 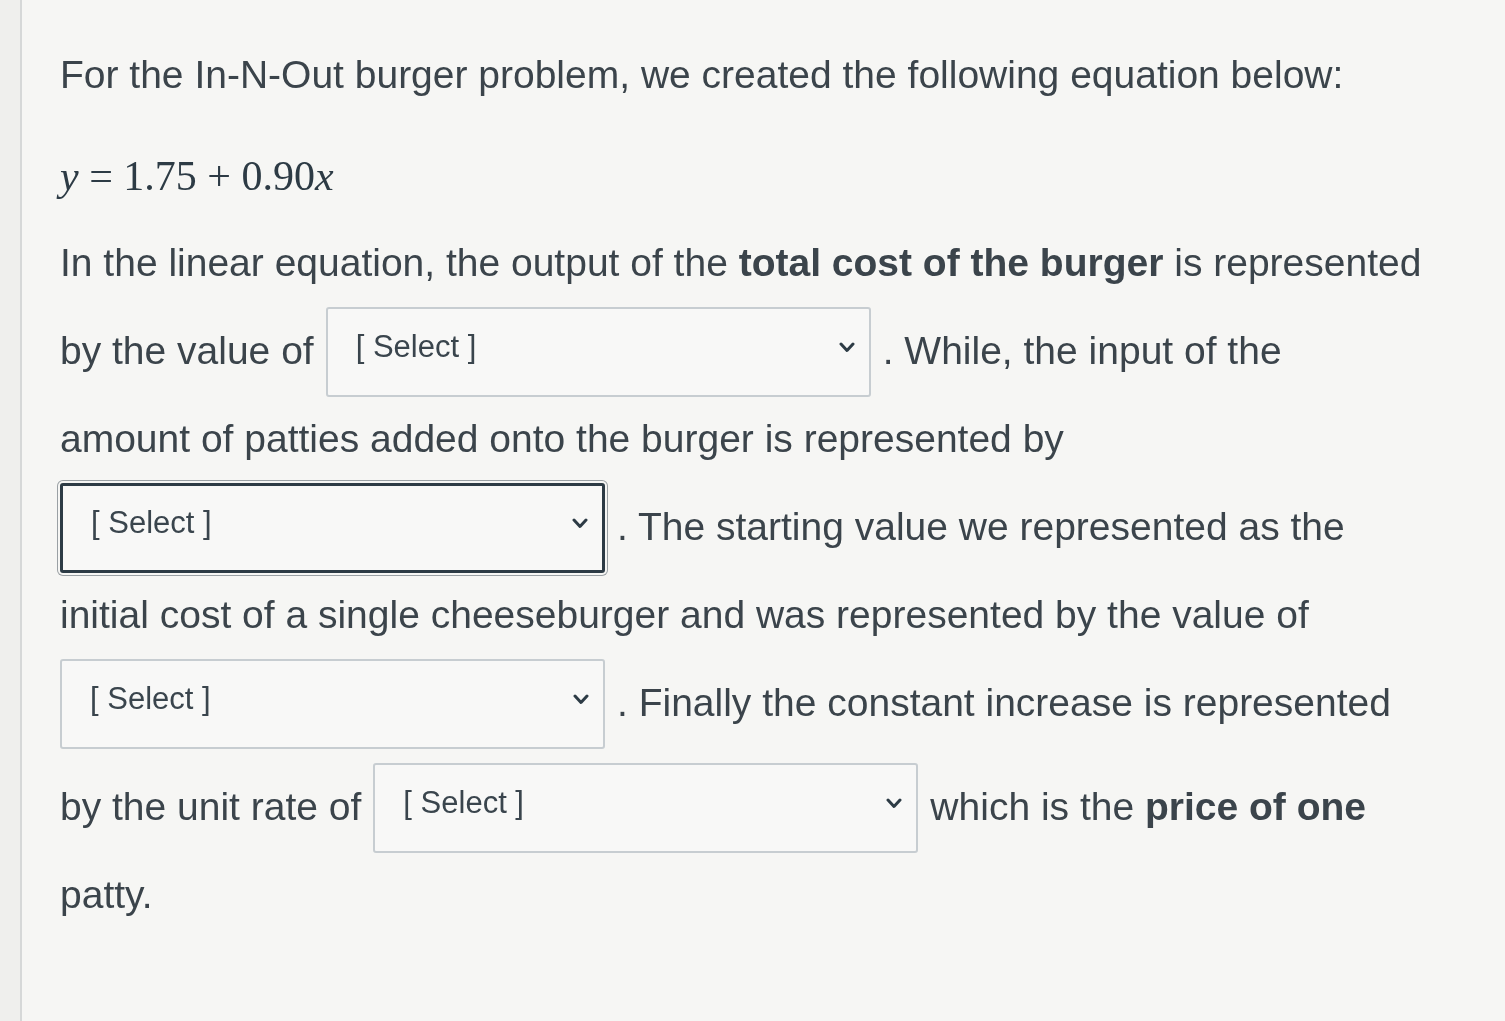 I want to click on question-text: . Finally the constant increase is represented, so click(x=1004, y=703).